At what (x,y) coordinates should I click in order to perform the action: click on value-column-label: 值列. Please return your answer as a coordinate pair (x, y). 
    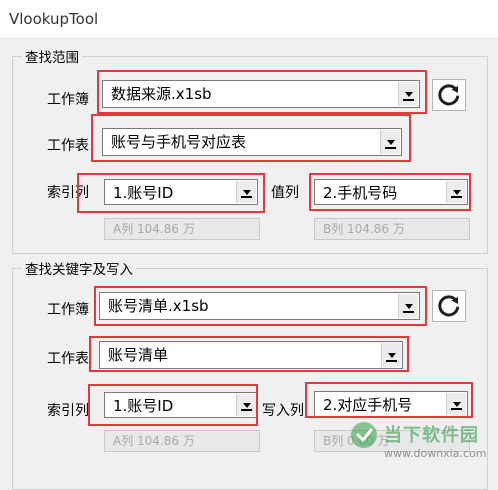
    Looking at the image, I should click on (285, 193).